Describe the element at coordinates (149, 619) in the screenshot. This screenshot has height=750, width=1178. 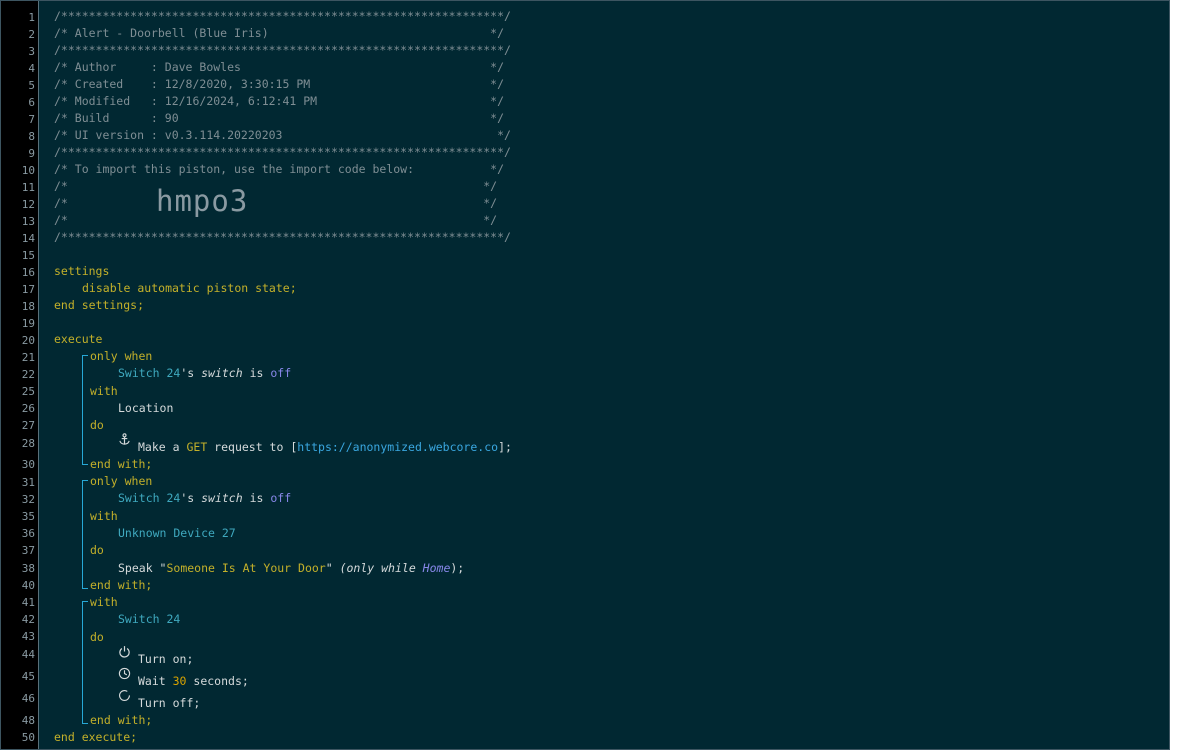
I see `target-device: Switch 24` at that location.